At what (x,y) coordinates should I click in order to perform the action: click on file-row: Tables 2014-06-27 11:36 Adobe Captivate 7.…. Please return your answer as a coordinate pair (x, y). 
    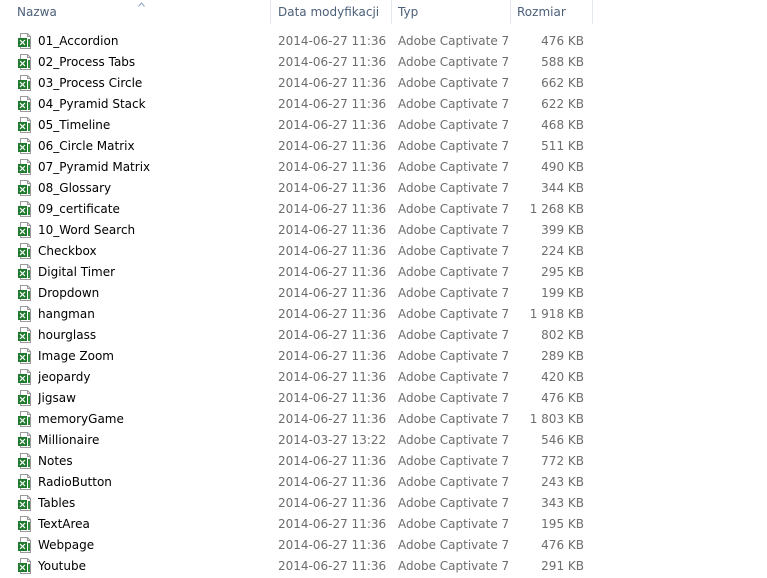
    Looking at the image, I should click on (383, 503).